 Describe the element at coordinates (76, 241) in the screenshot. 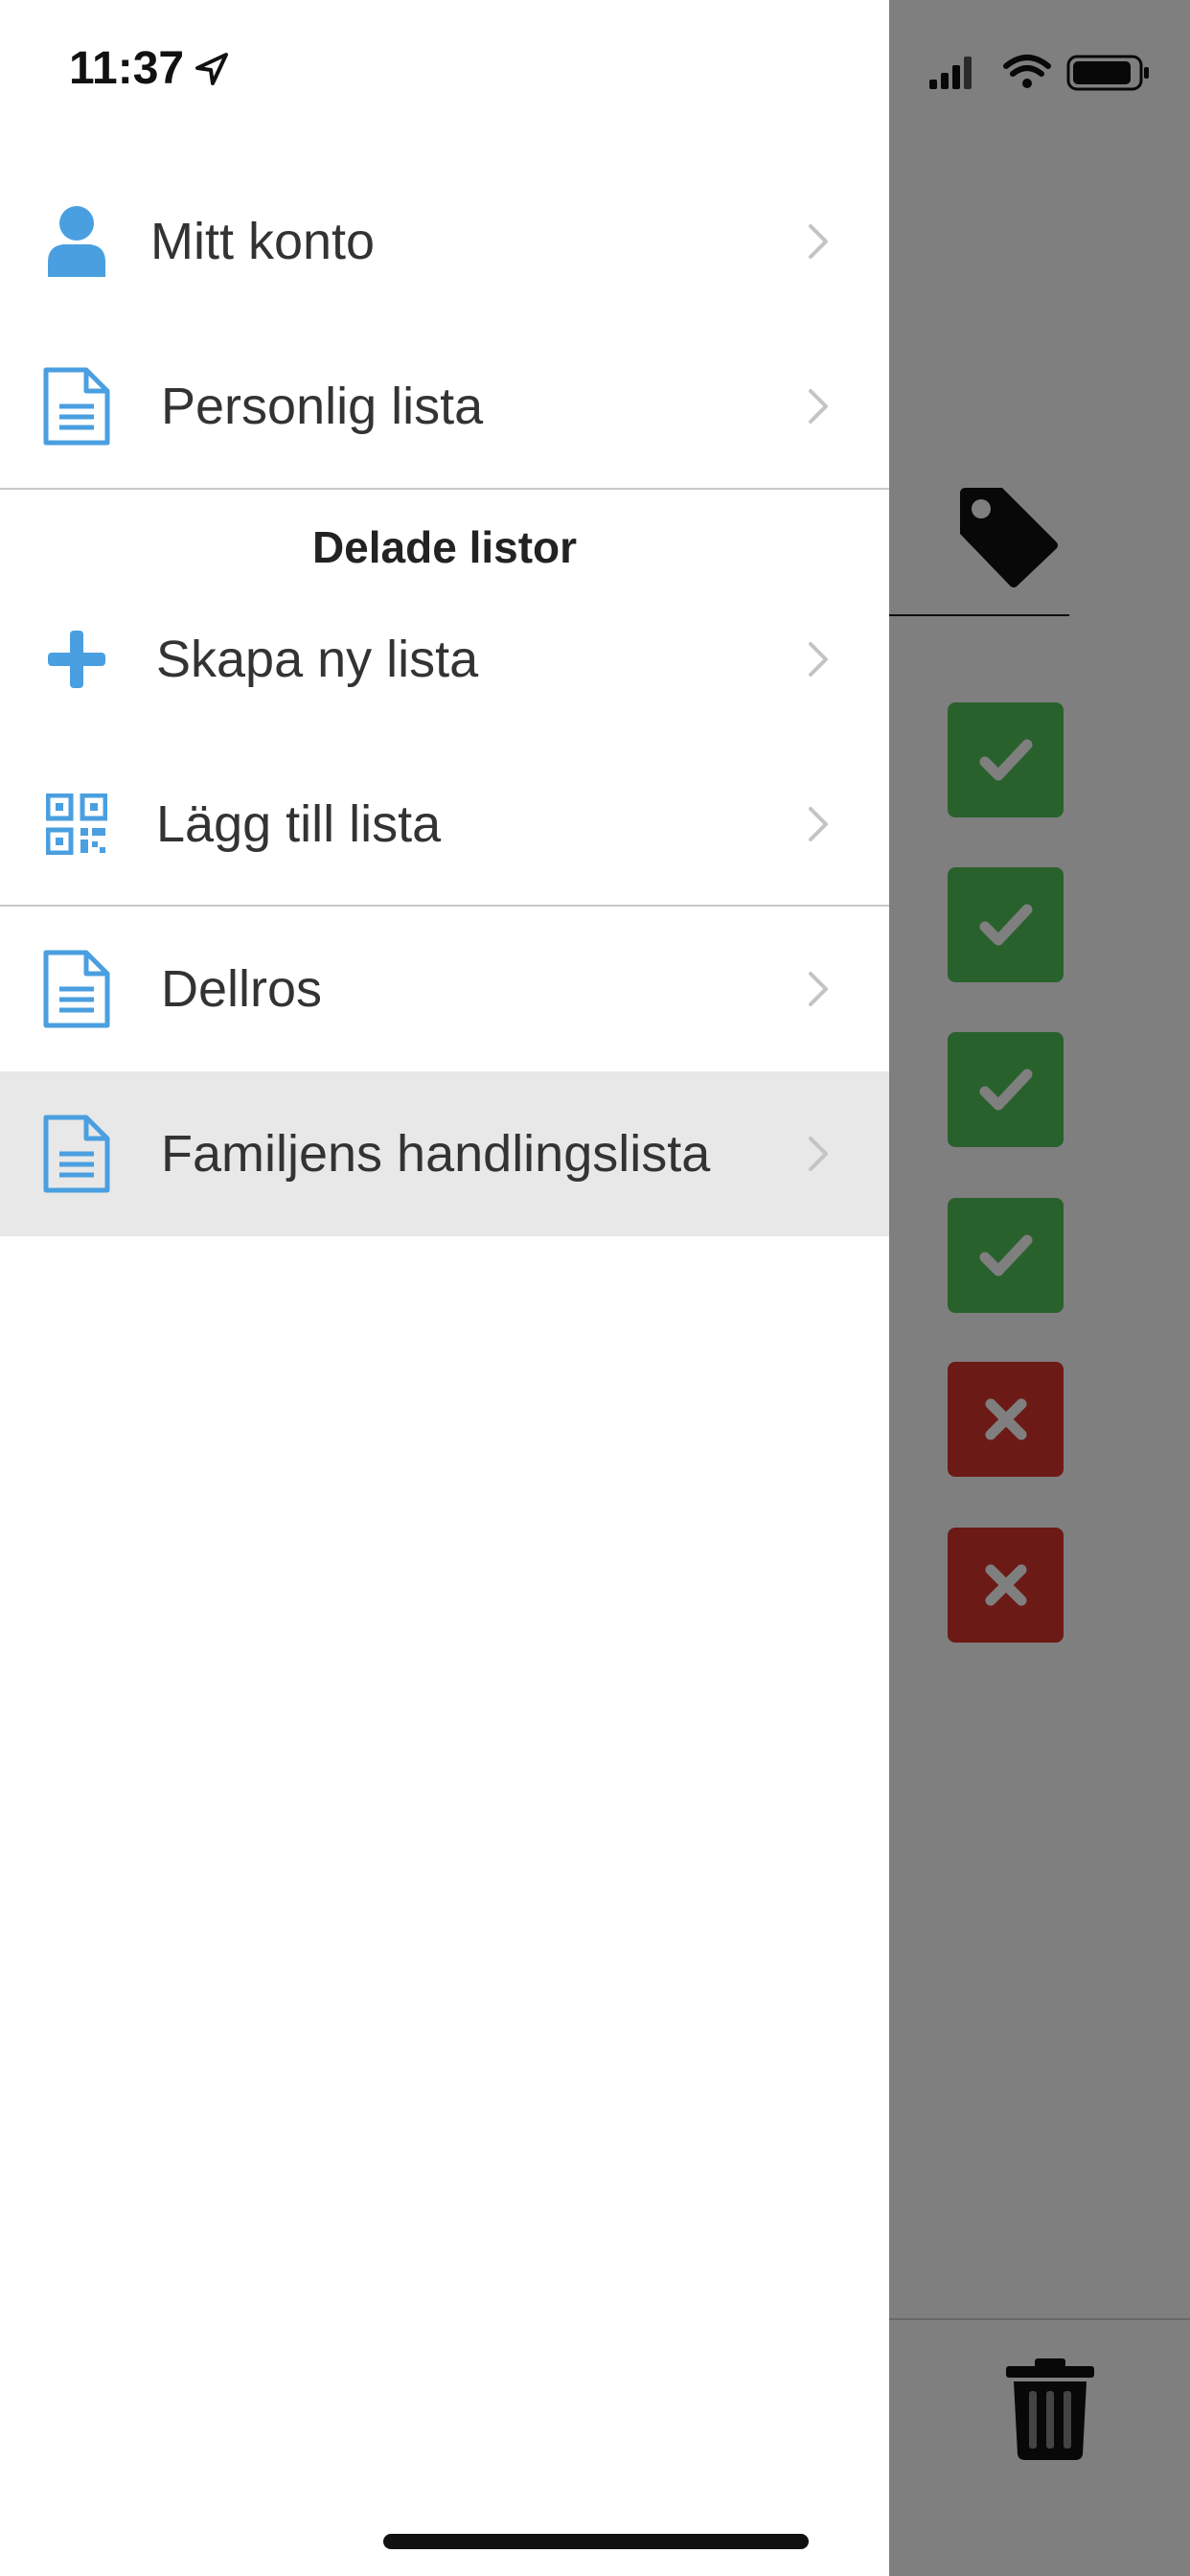

I see `user-icon` at that location.